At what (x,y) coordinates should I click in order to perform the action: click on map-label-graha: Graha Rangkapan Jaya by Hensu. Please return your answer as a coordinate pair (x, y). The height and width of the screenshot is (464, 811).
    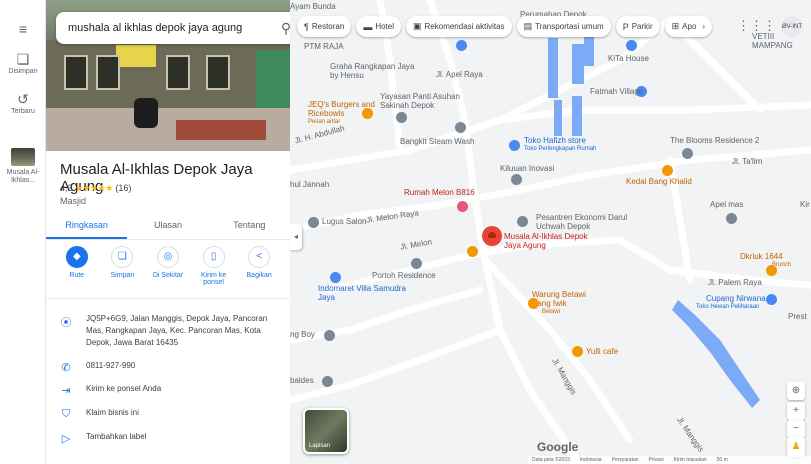
    Looking at the image, I should click on (375, 71).